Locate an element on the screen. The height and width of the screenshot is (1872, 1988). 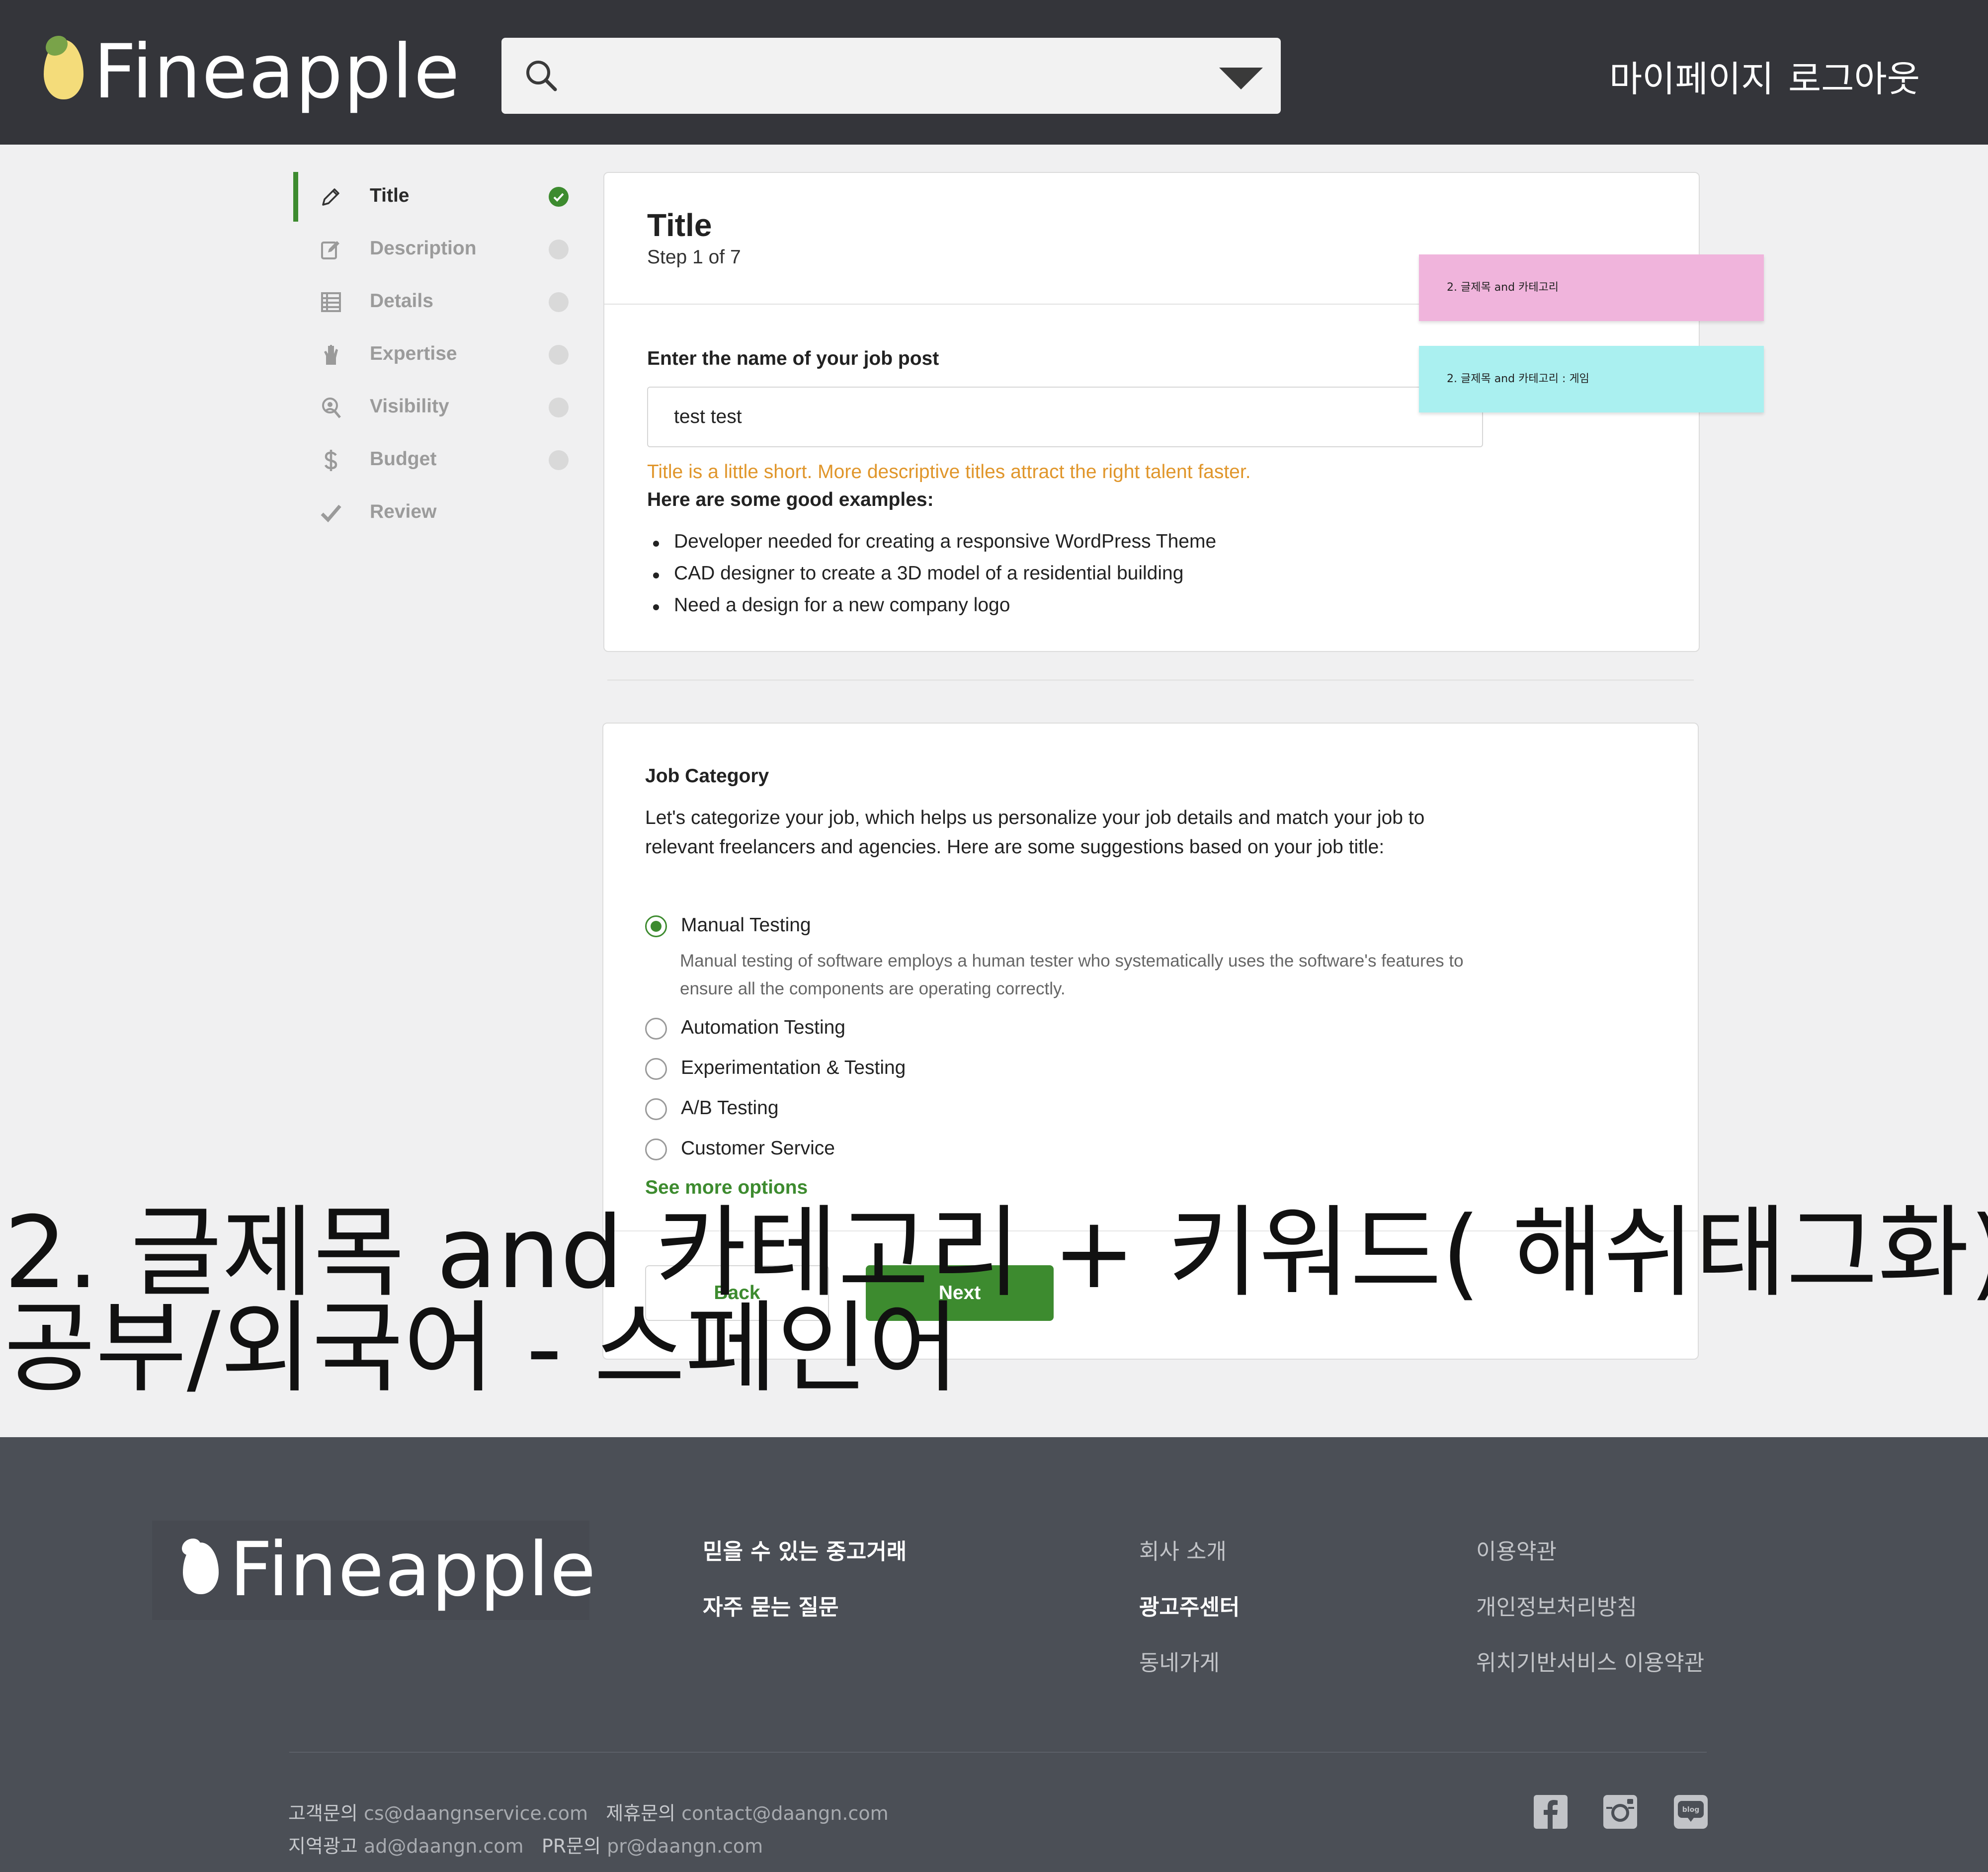
top-header: Fineapple 마이페이지 로그아웃 is located at coordinates (994, 73).